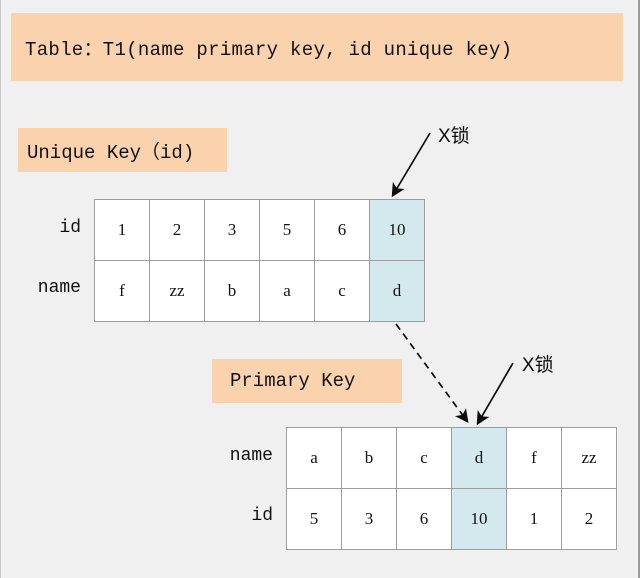  What do you see at coordinates (70, 228) in the screenshot?
I see `unique-row-label-id: id` at bounding box center [70, 228].